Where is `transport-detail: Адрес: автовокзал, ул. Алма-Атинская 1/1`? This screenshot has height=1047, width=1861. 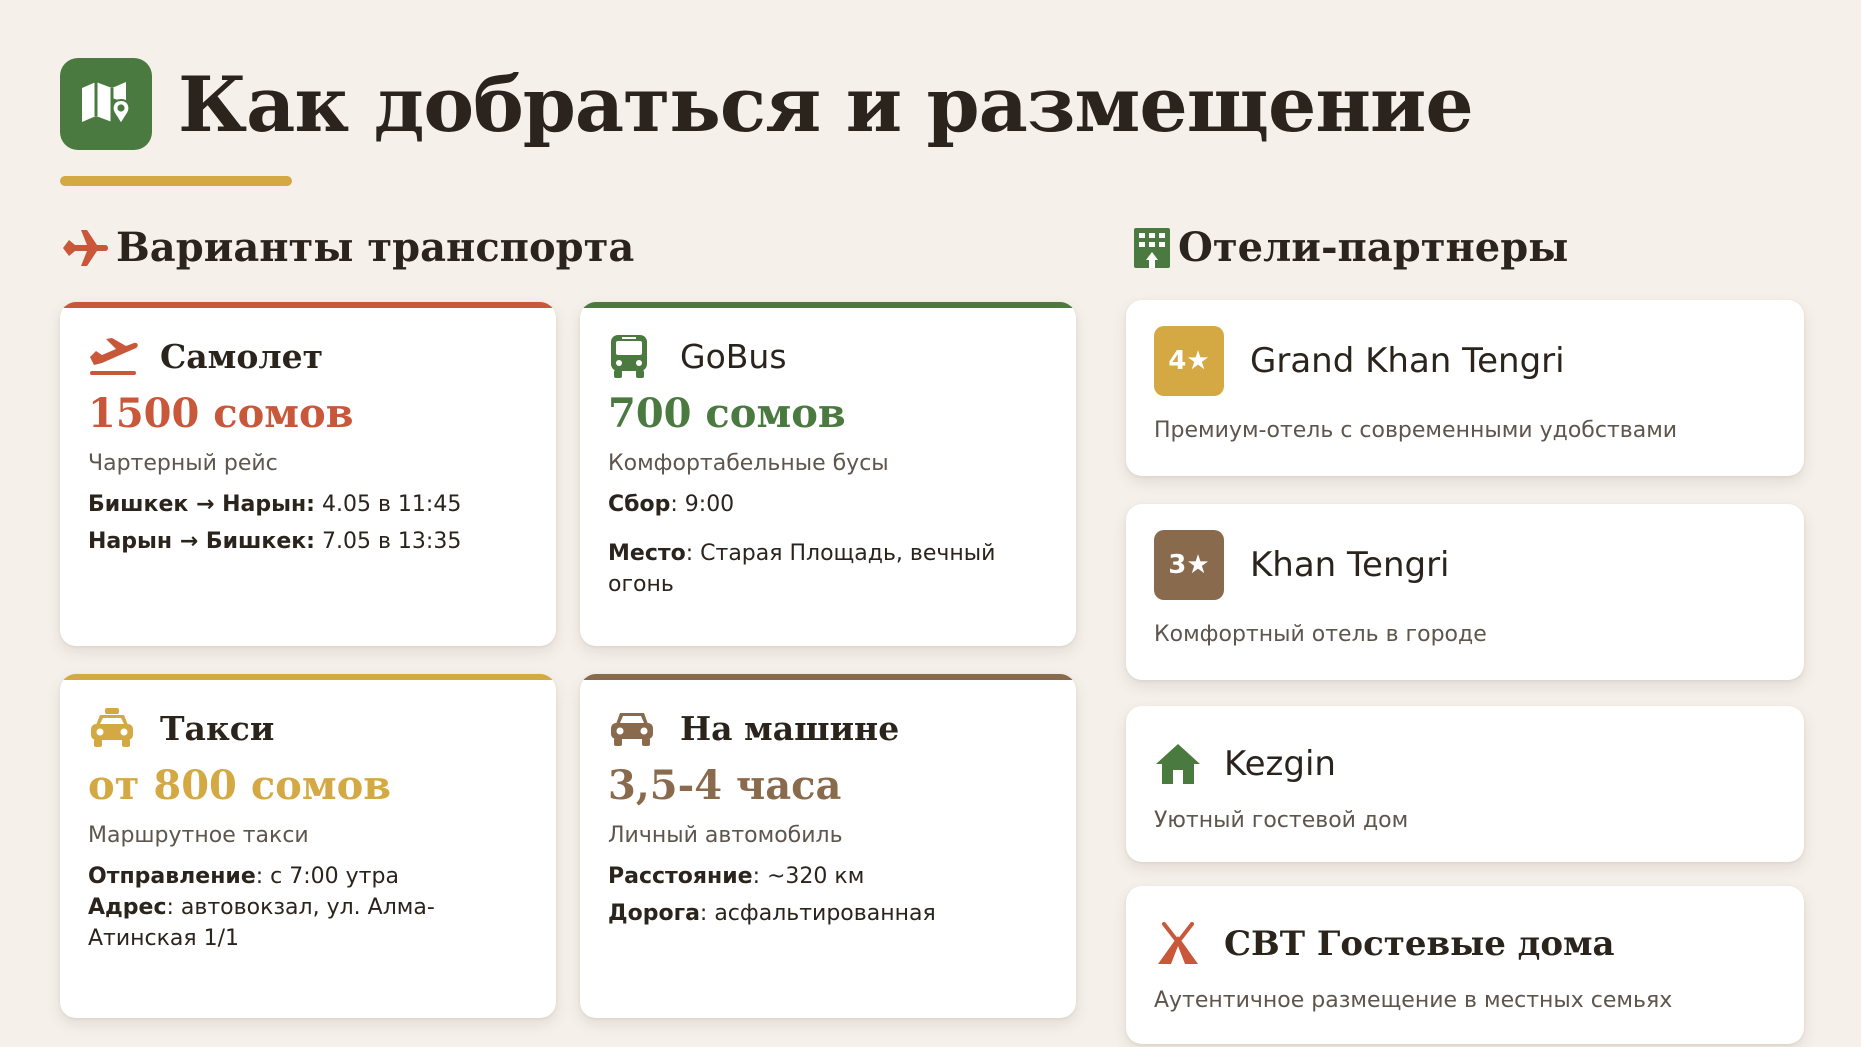 transport-detail: Адрес: автовокзал, ул. Алма-Атинская 1/1 is located at coordinates (261, 922).